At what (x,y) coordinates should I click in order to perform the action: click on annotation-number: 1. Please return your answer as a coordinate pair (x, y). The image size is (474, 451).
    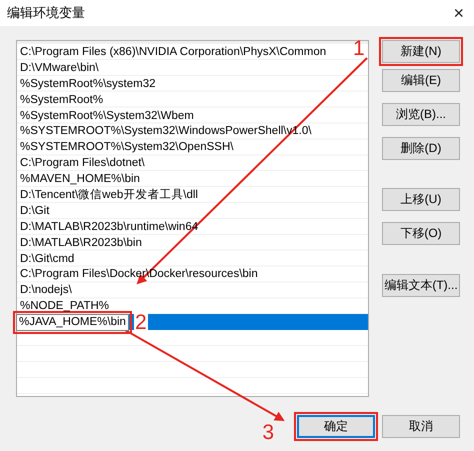
    Looking at the image, I should click on (359, 48).